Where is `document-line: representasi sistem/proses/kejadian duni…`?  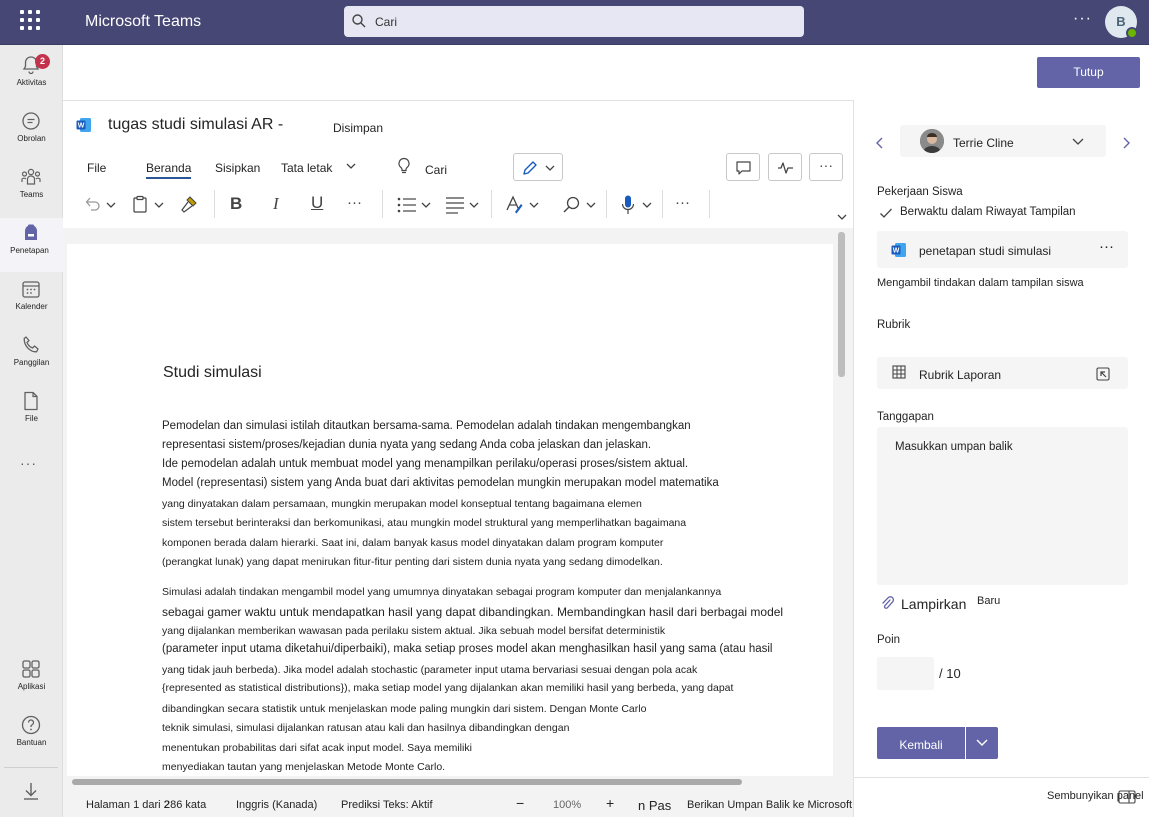
document-line: representasi sistem/proses/kejadian duni… is located at coordinates (407, 445).